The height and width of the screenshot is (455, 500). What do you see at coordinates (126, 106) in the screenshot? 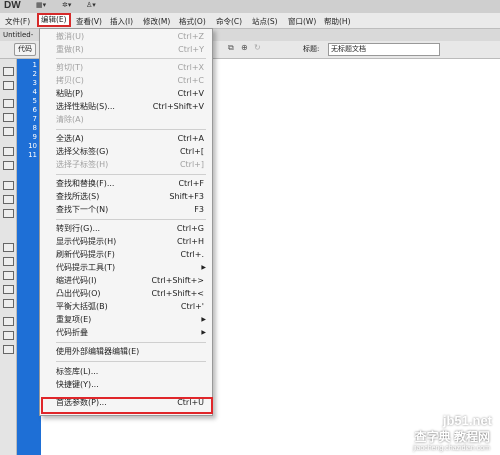
I see `menu-item-paste-special: 选择性粘贴(S)... Ctrl+Shift+V` at bounding box center [126, 106].